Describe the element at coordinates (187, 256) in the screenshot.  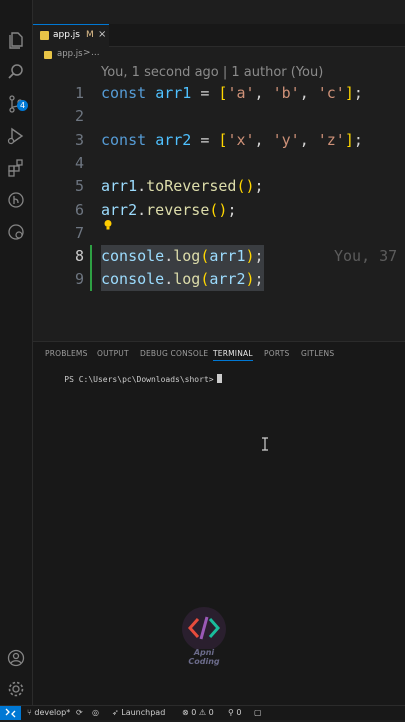
I see `code-token: log` at that location.